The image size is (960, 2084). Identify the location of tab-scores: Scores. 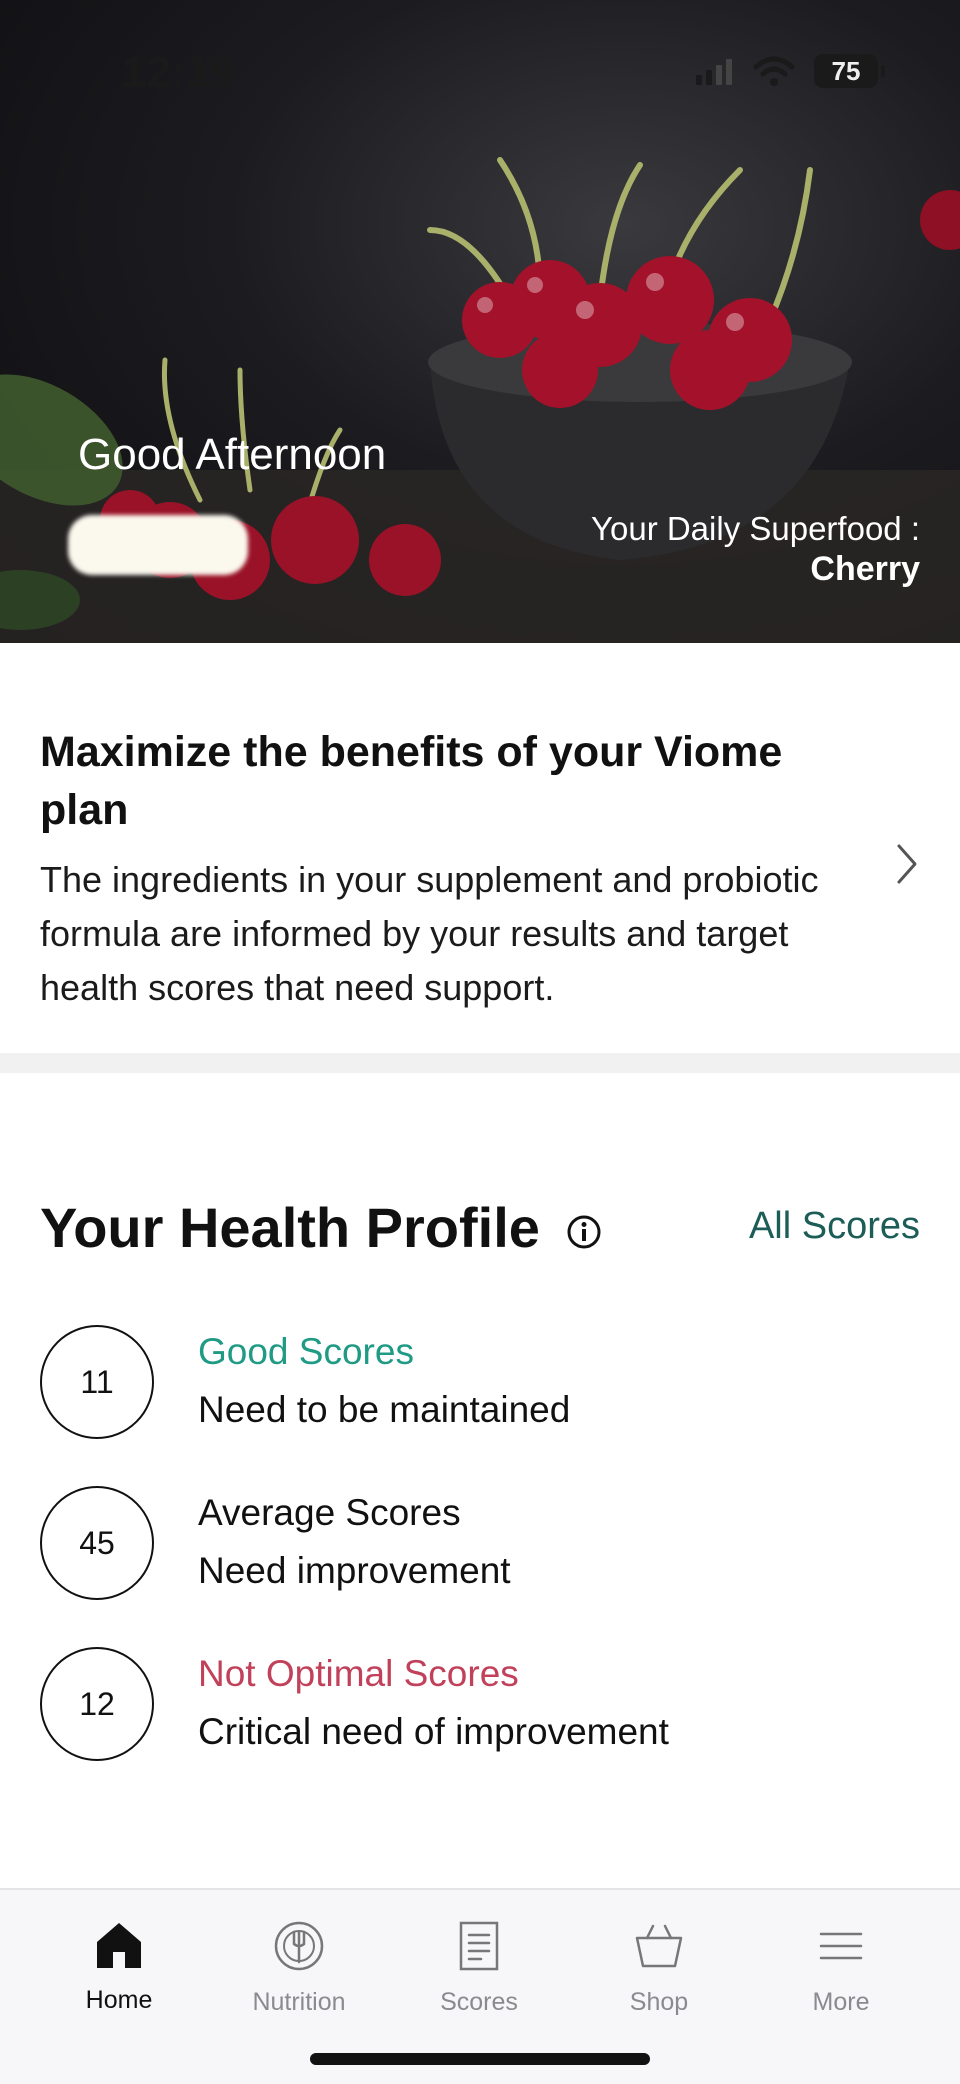
(479, 1968).